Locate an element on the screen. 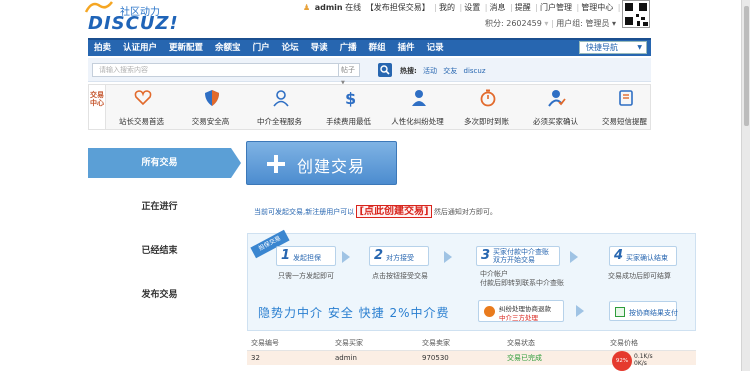  nav-item-plugins: 插件 is located at coordinates (406, 48).